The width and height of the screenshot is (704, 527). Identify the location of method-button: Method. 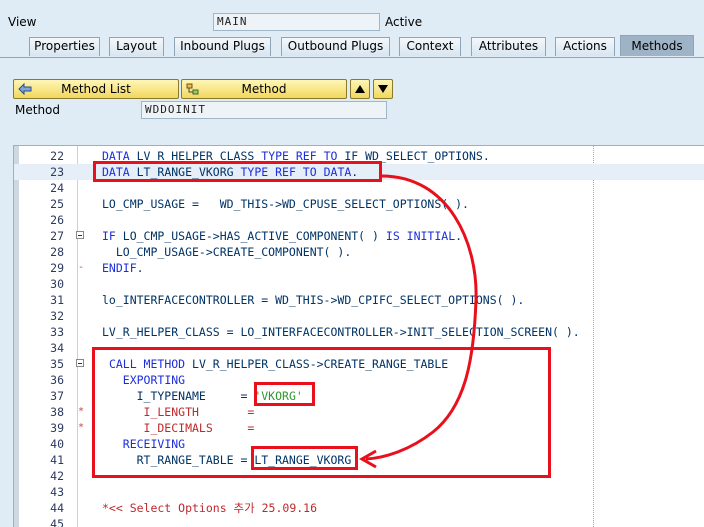
(264, 89).